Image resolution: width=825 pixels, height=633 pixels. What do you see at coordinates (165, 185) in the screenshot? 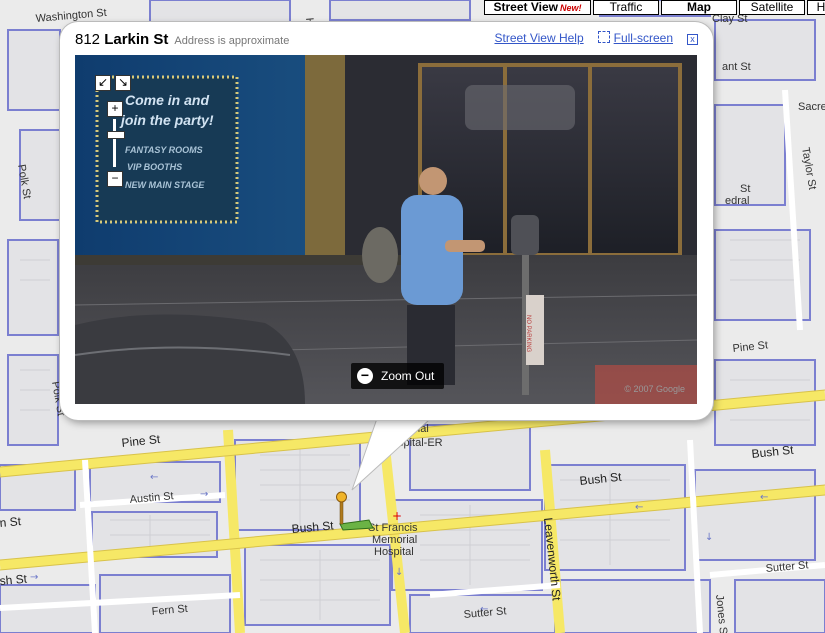
I see `sign-line-5: NEW MAIN STAGE` at bounding box center [165, 185].